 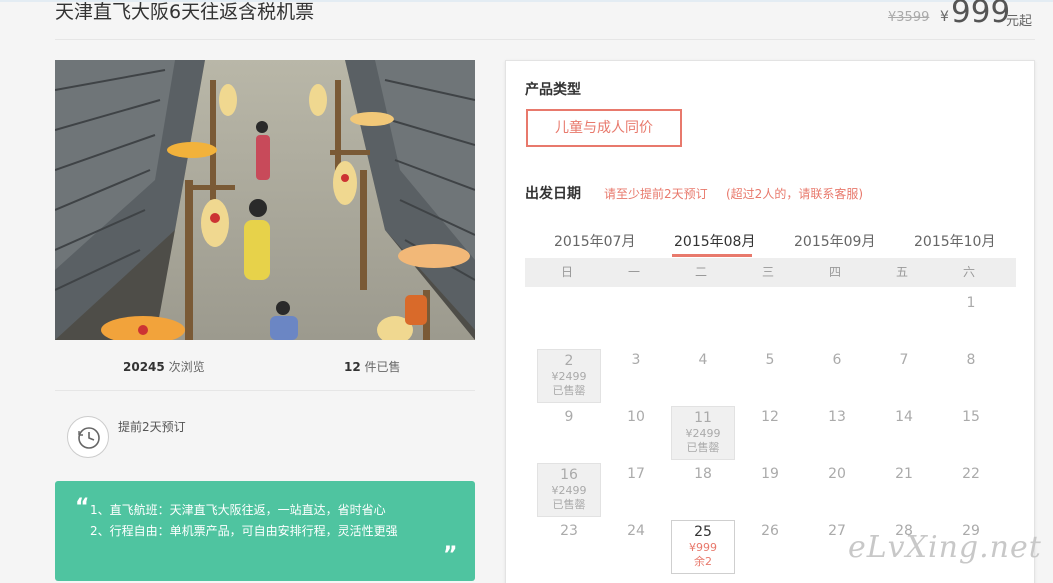 I want to click on calendar-day-19: 19, so click(x=770, y=490).